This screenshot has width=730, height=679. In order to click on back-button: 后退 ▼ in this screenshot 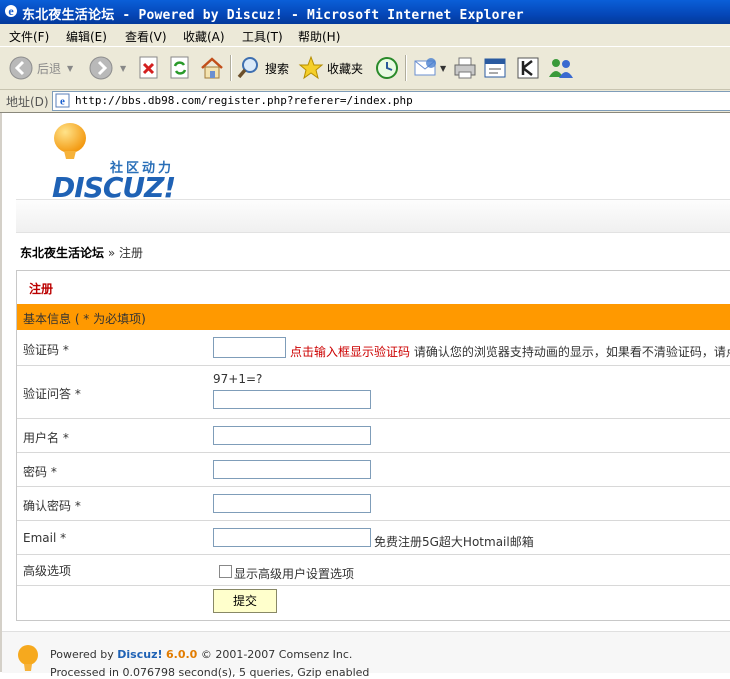, I will do `click(40, 68)`.